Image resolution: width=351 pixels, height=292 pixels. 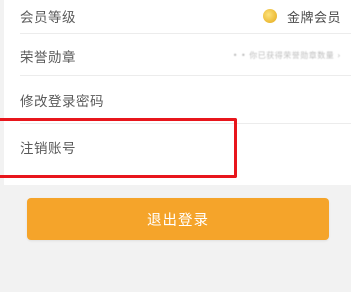 What do you see at coordinates (118, 148) in the screenshot?
I see `highlight-box` at bounding box center [118, 148].